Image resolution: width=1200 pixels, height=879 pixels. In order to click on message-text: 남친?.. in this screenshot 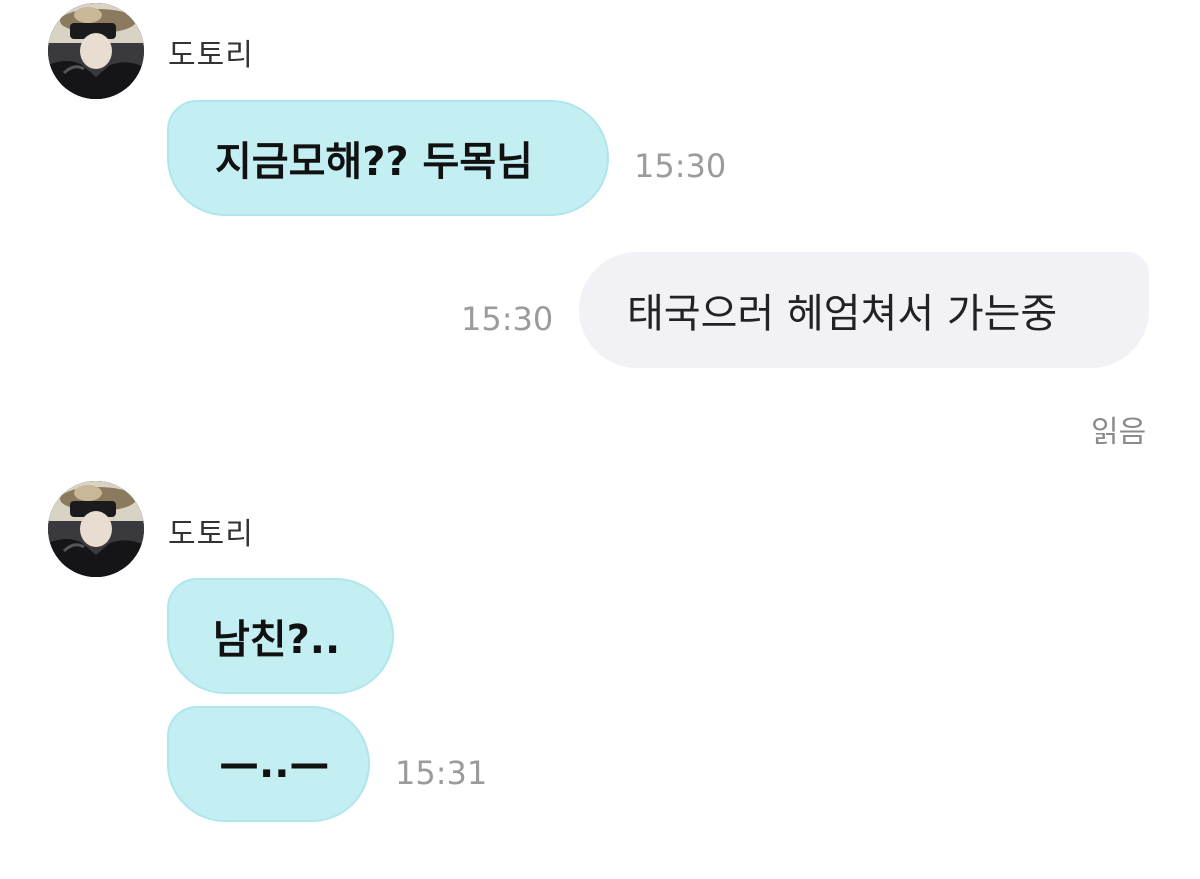, I will do `click(277, 640)`.